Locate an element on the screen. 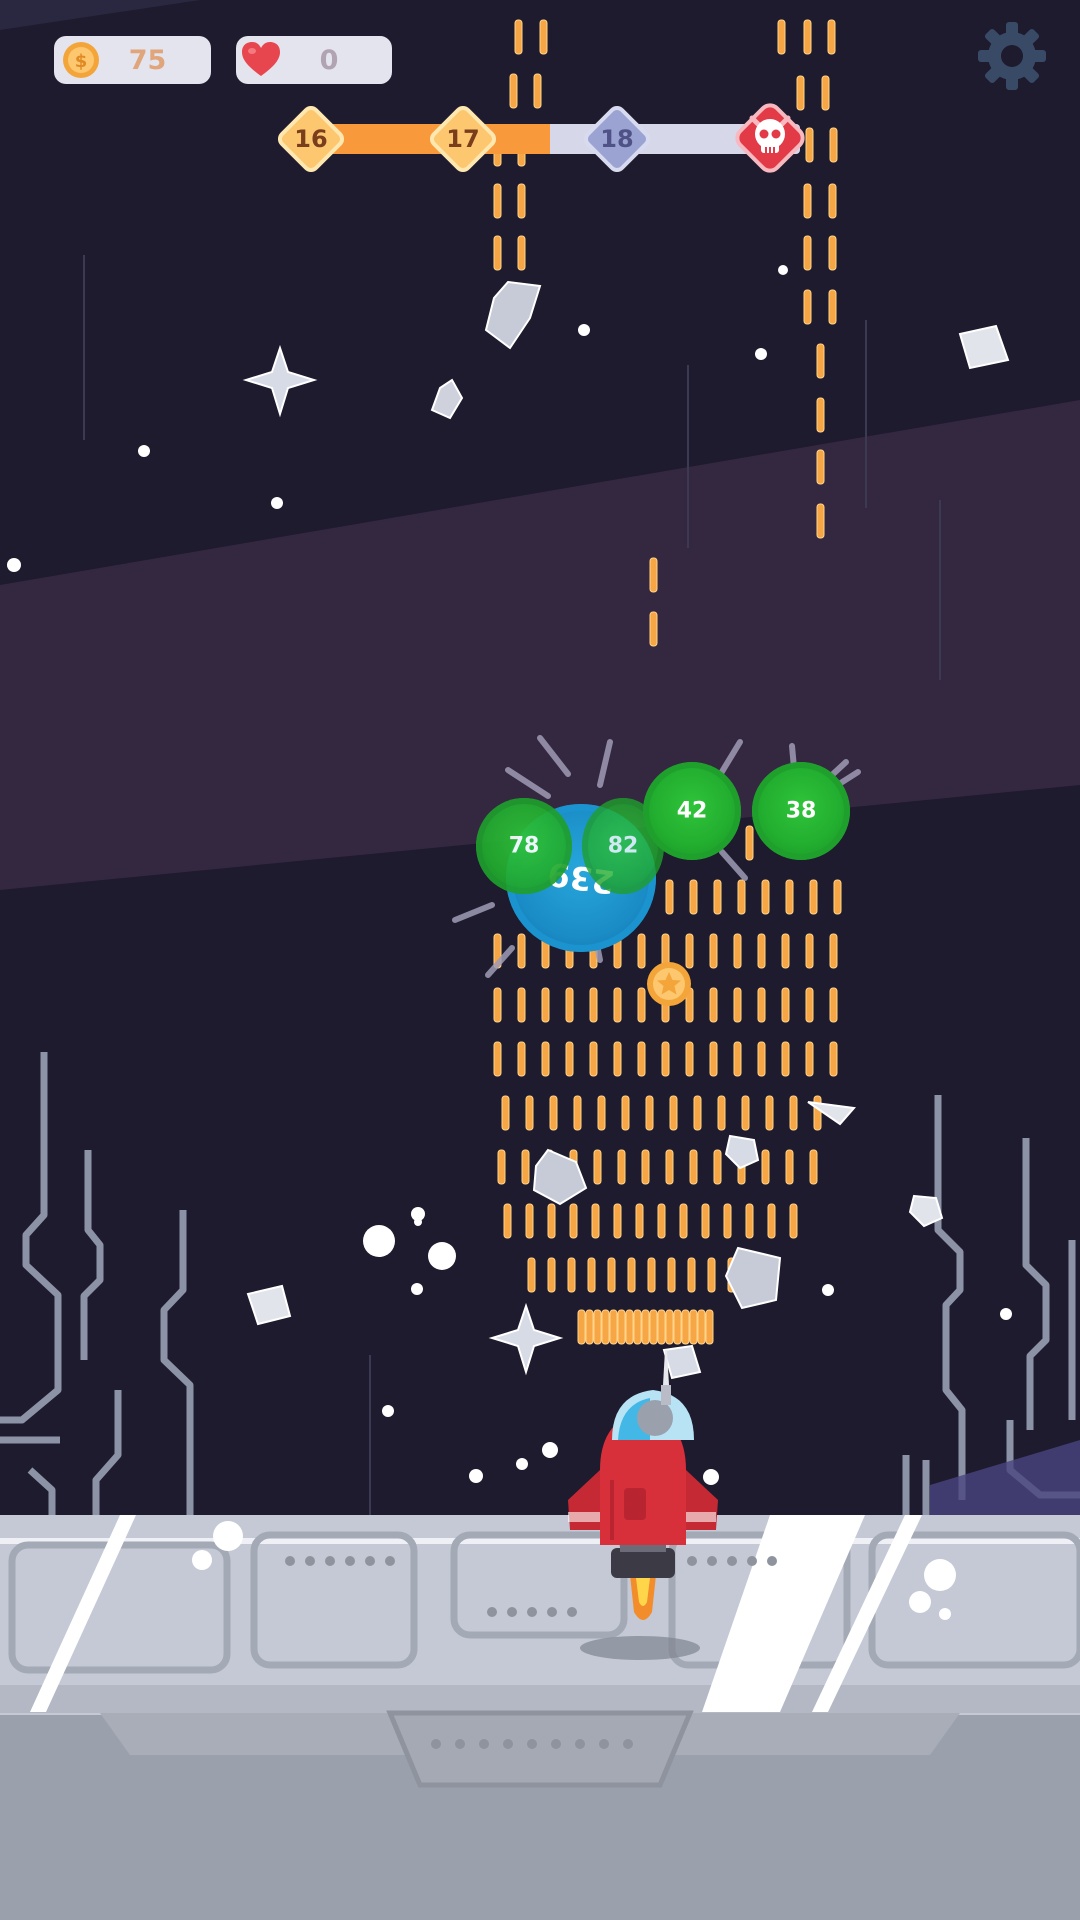 The height and width of the screenshot is (1920, 1080). lives-counter: 0 is located at coordinates (314, 60).